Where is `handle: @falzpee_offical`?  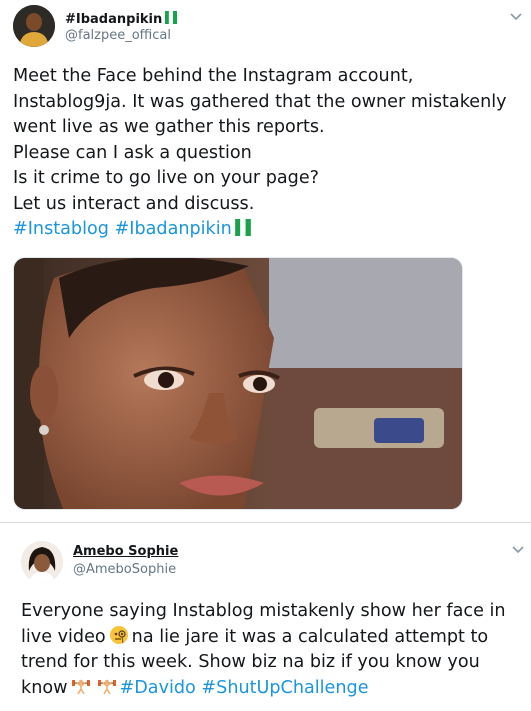
handle: @falzpee_offical is located at coordinates (118, 35).